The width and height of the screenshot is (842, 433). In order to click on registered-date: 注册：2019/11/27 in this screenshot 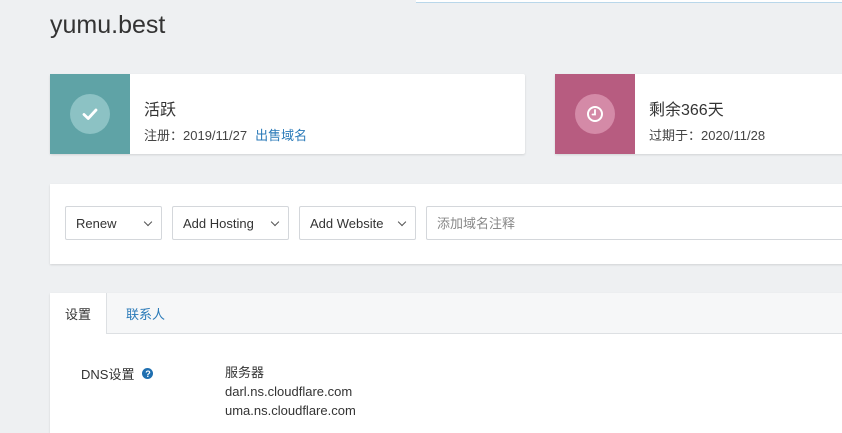, I will do `click(196, 135)`.